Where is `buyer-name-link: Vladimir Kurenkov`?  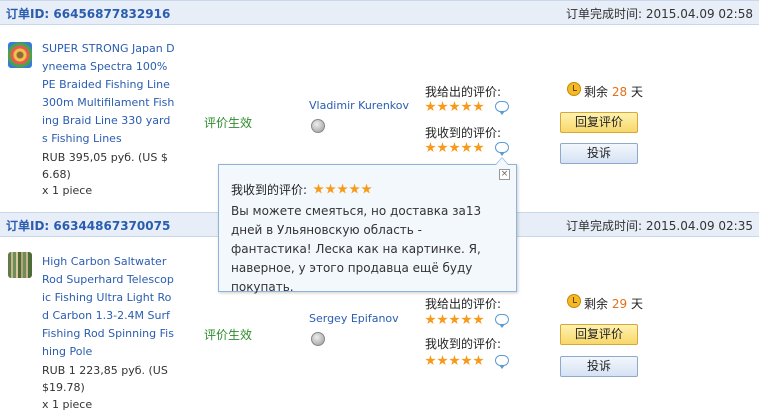 buyer-name-link: Vladimir Kurenkov is located at coordinates (359, 105).